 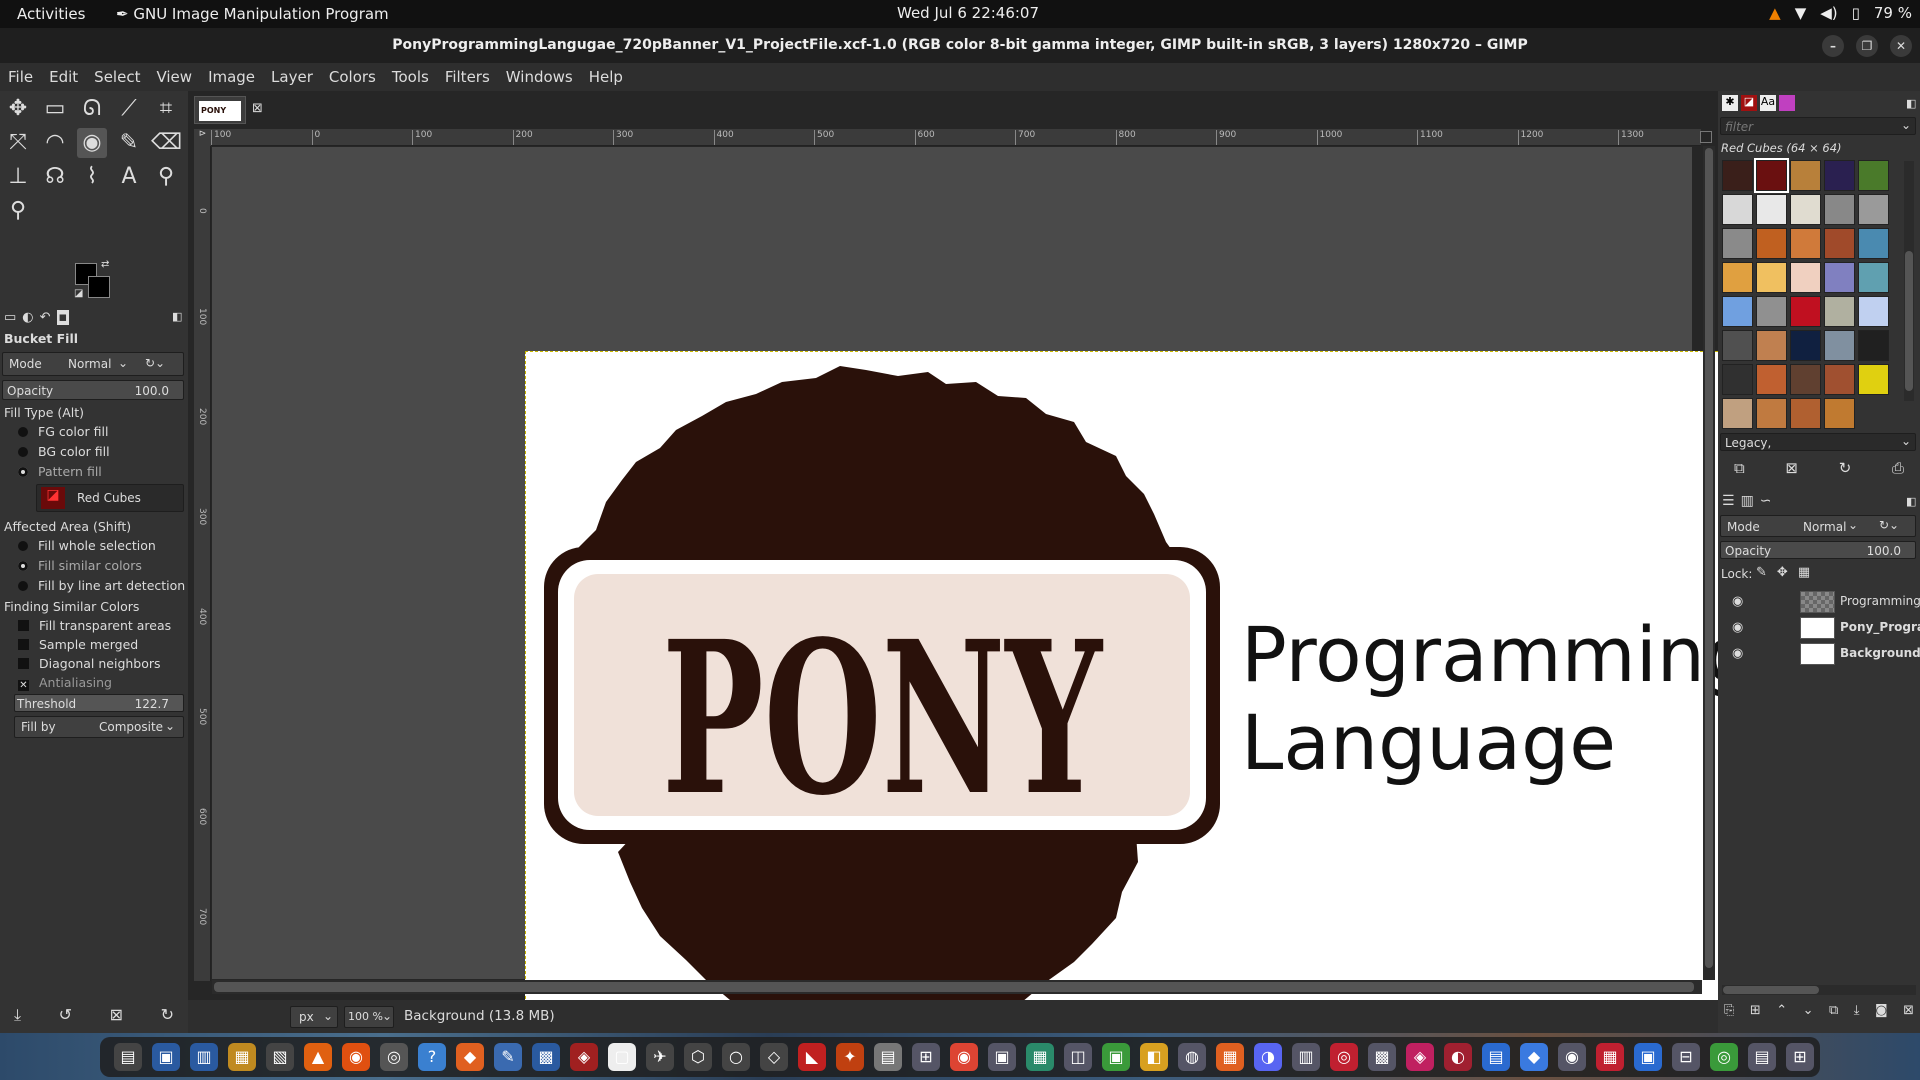 I want to click on new-layer-group-icon: ⊞, so click(x=1755, y=1010).